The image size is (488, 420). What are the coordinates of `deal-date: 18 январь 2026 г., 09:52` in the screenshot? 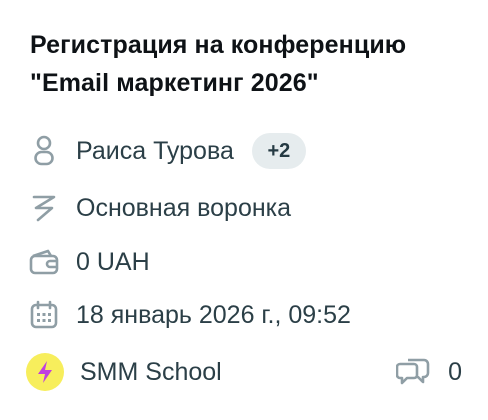 It's located at (213, 314).